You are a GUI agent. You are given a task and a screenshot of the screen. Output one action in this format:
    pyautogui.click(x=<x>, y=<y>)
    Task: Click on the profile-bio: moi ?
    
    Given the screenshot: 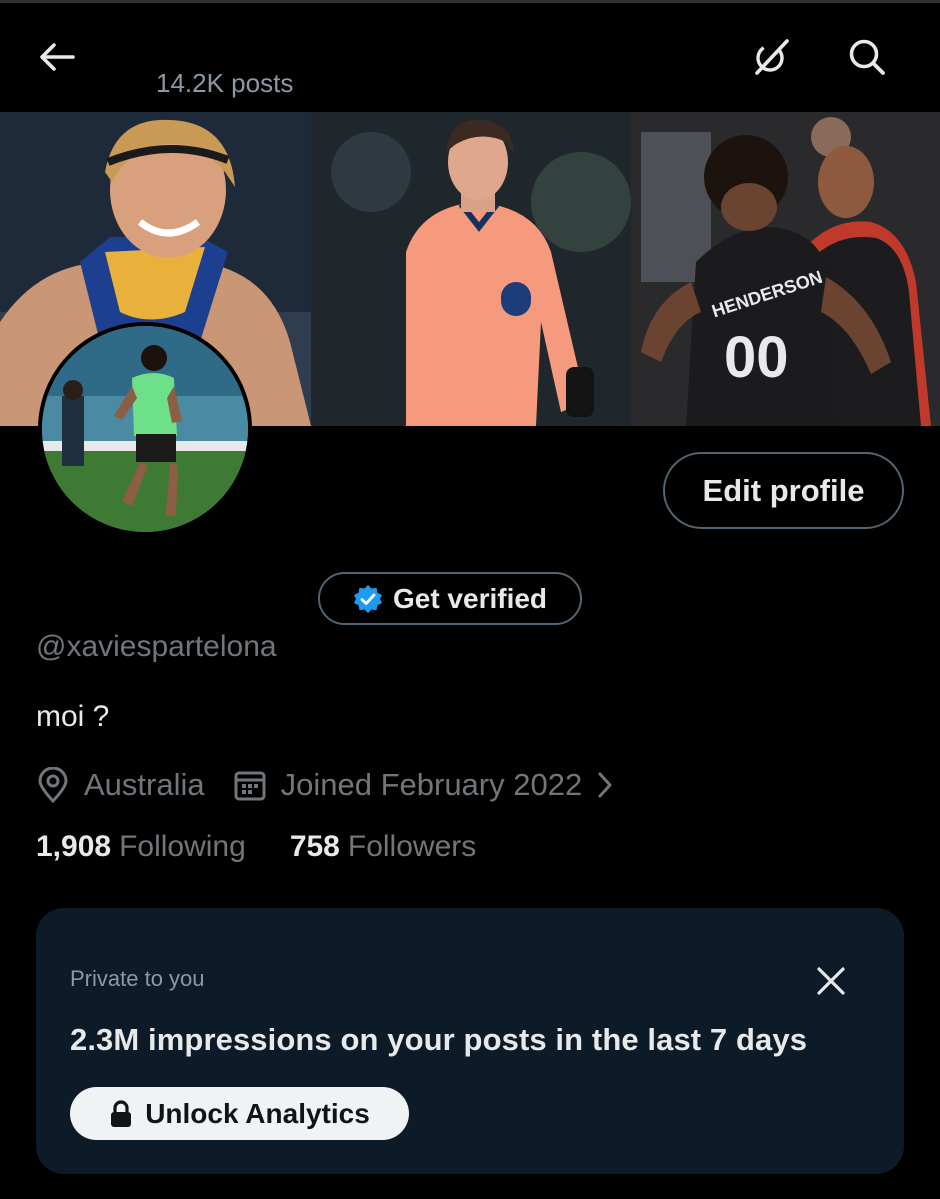 What is the action you would take?
    pyautogui.click(x=73, y=716)
    